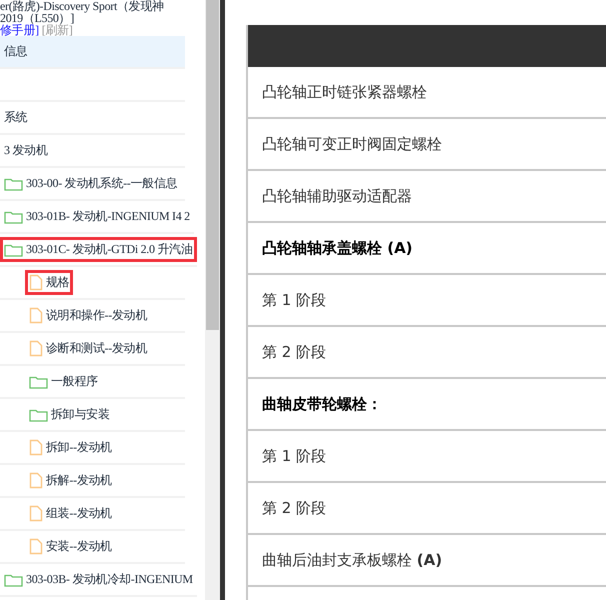  Describe the element at coordinates (80, 414) in the screenshot. I see `tree-item-label: 拆卸与安装` at that location.